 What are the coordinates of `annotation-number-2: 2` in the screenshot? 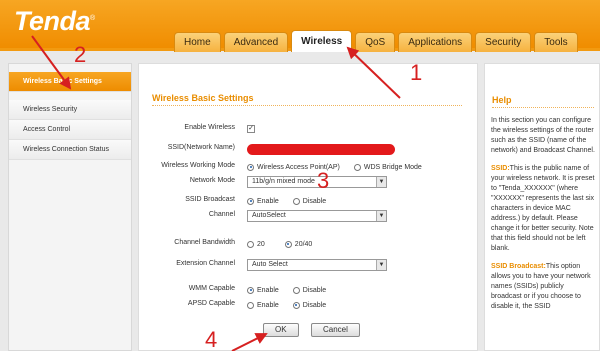 It's located at (80, 54).